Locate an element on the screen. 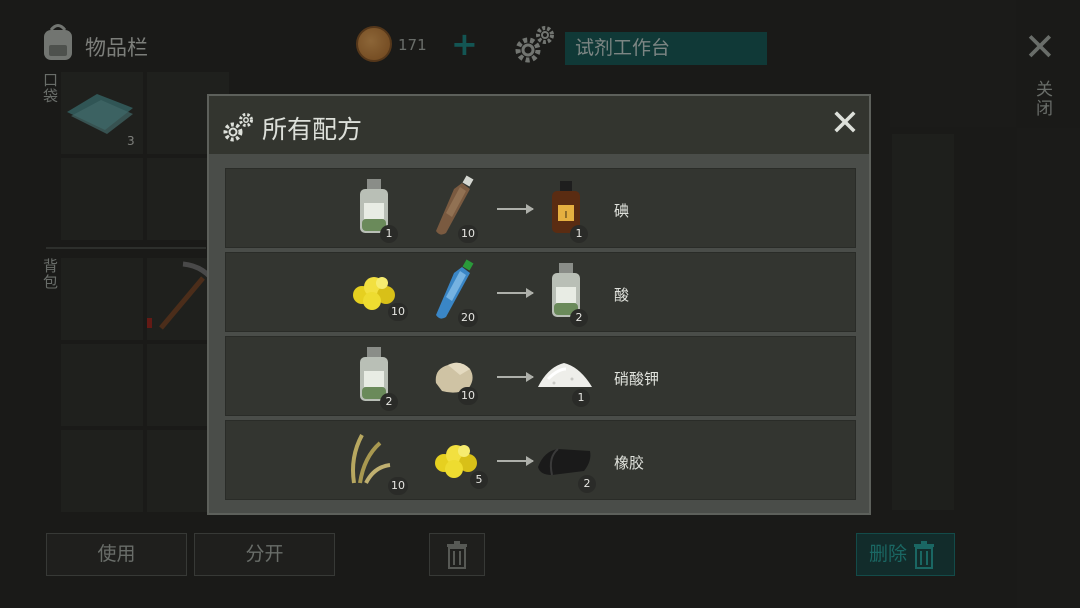 The height and width of the screenshot is (608, 1080). recipe-output-name: 酸 is located at coordinates (622, 295).